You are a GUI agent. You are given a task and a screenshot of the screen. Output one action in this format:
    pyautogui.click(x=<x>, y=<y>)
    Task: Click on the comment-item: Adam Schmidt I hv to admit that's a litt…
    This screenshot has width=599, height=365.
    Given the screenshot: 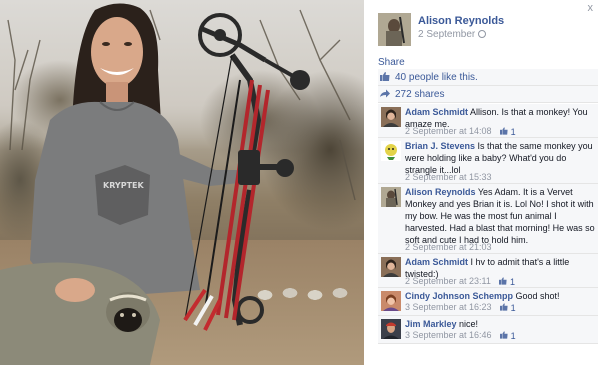 What is the action you would take?
    pyautogui.click(x=488, y=271)
    